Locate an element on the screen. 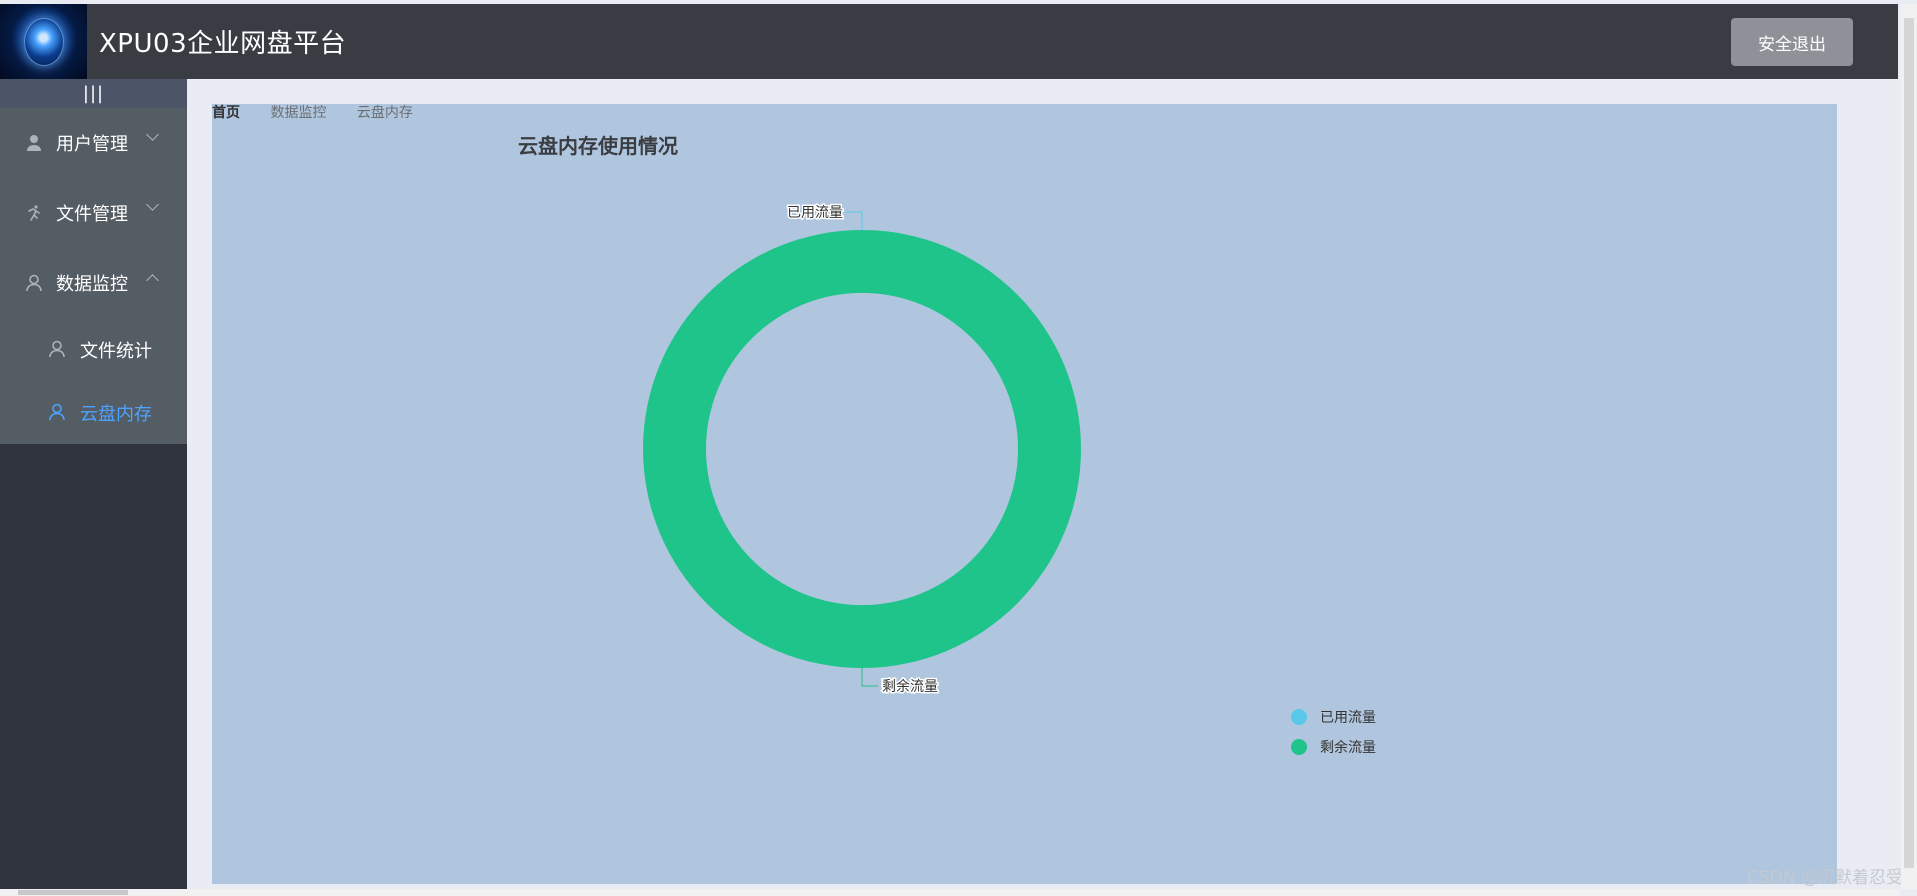 Image resolution: width=1917 pixels, height=896 pixels. sidebar: ||| 用户管理 文件管理 数据监控 文件统计 云盘内存 is located at coordinates (93, 484).